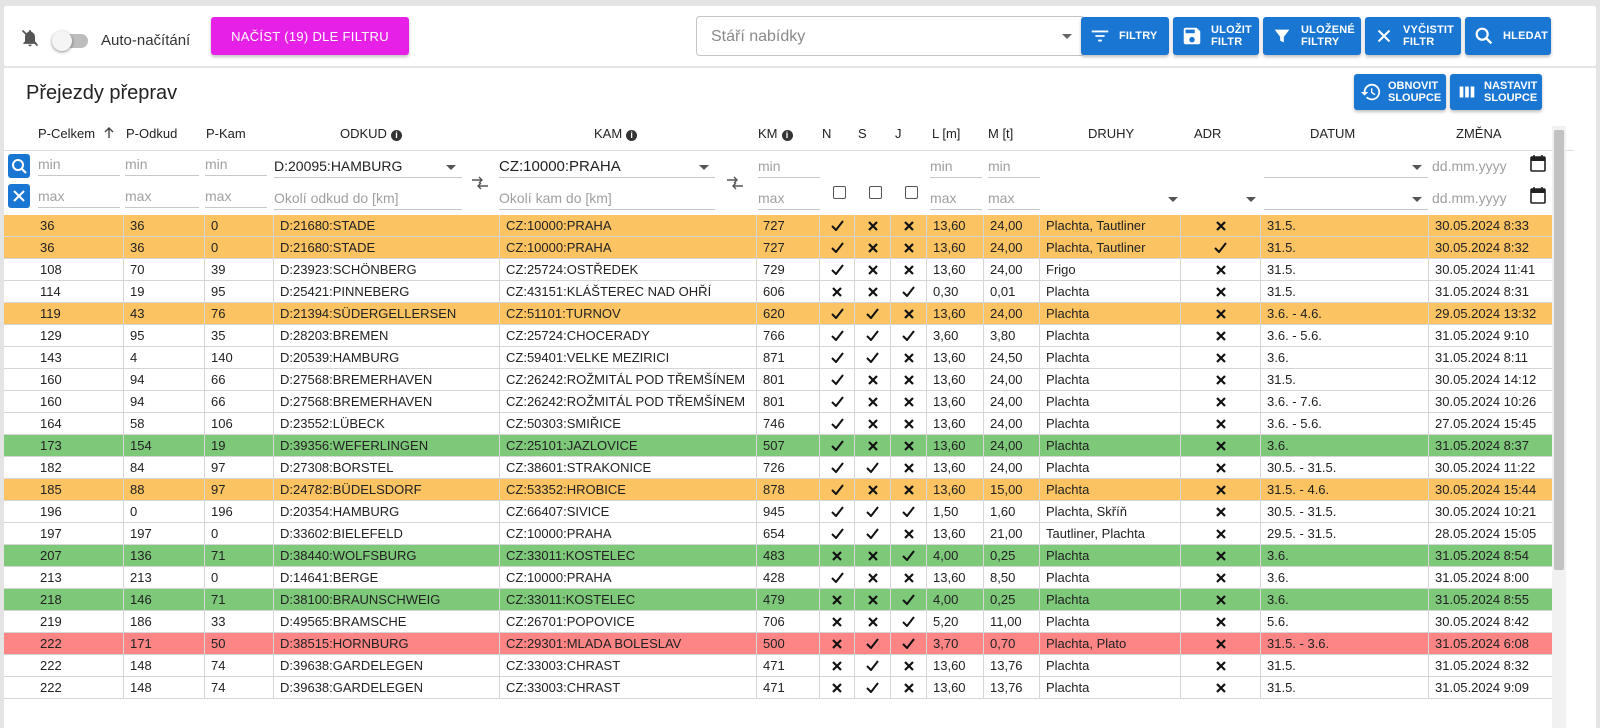 This screenshot has width=1600, height=728. I want to click on km-min-input: min, so click(789, 166).